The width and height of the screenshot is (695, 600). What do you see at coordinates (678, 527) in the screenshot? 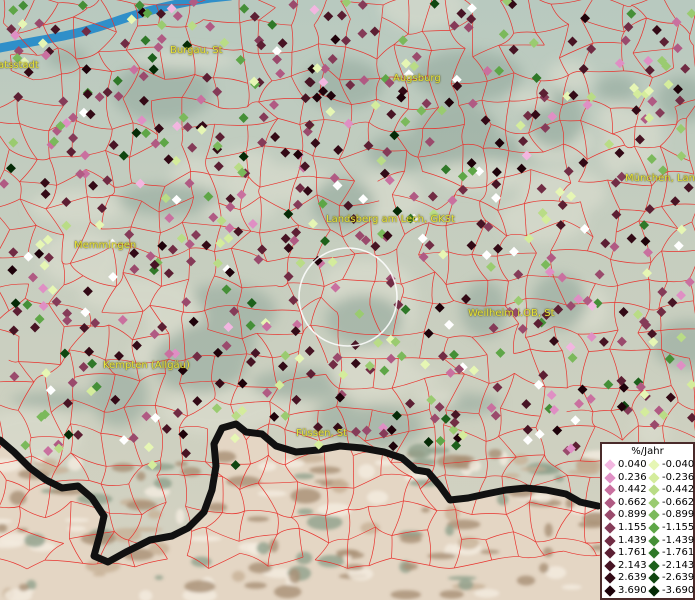
I see `legend-value-negative: -1.155` at bounding box center [678, 527].